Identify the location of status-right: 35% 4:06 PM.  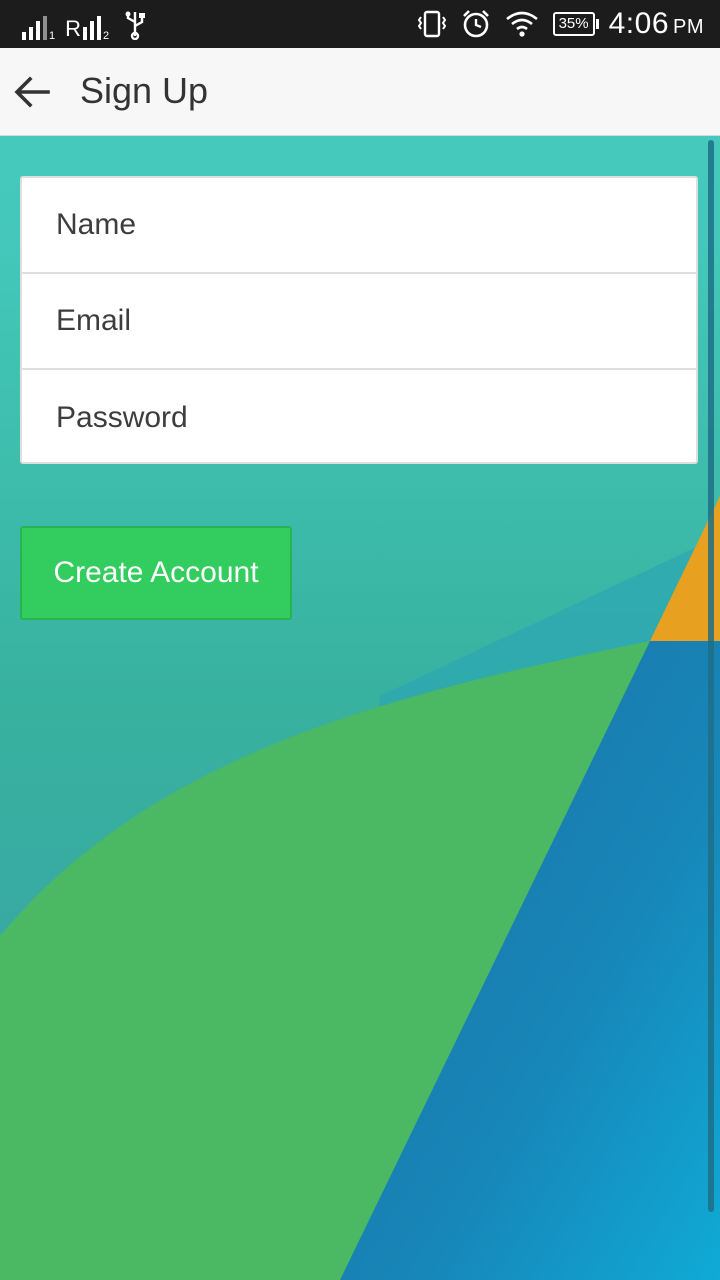
(560, 24).